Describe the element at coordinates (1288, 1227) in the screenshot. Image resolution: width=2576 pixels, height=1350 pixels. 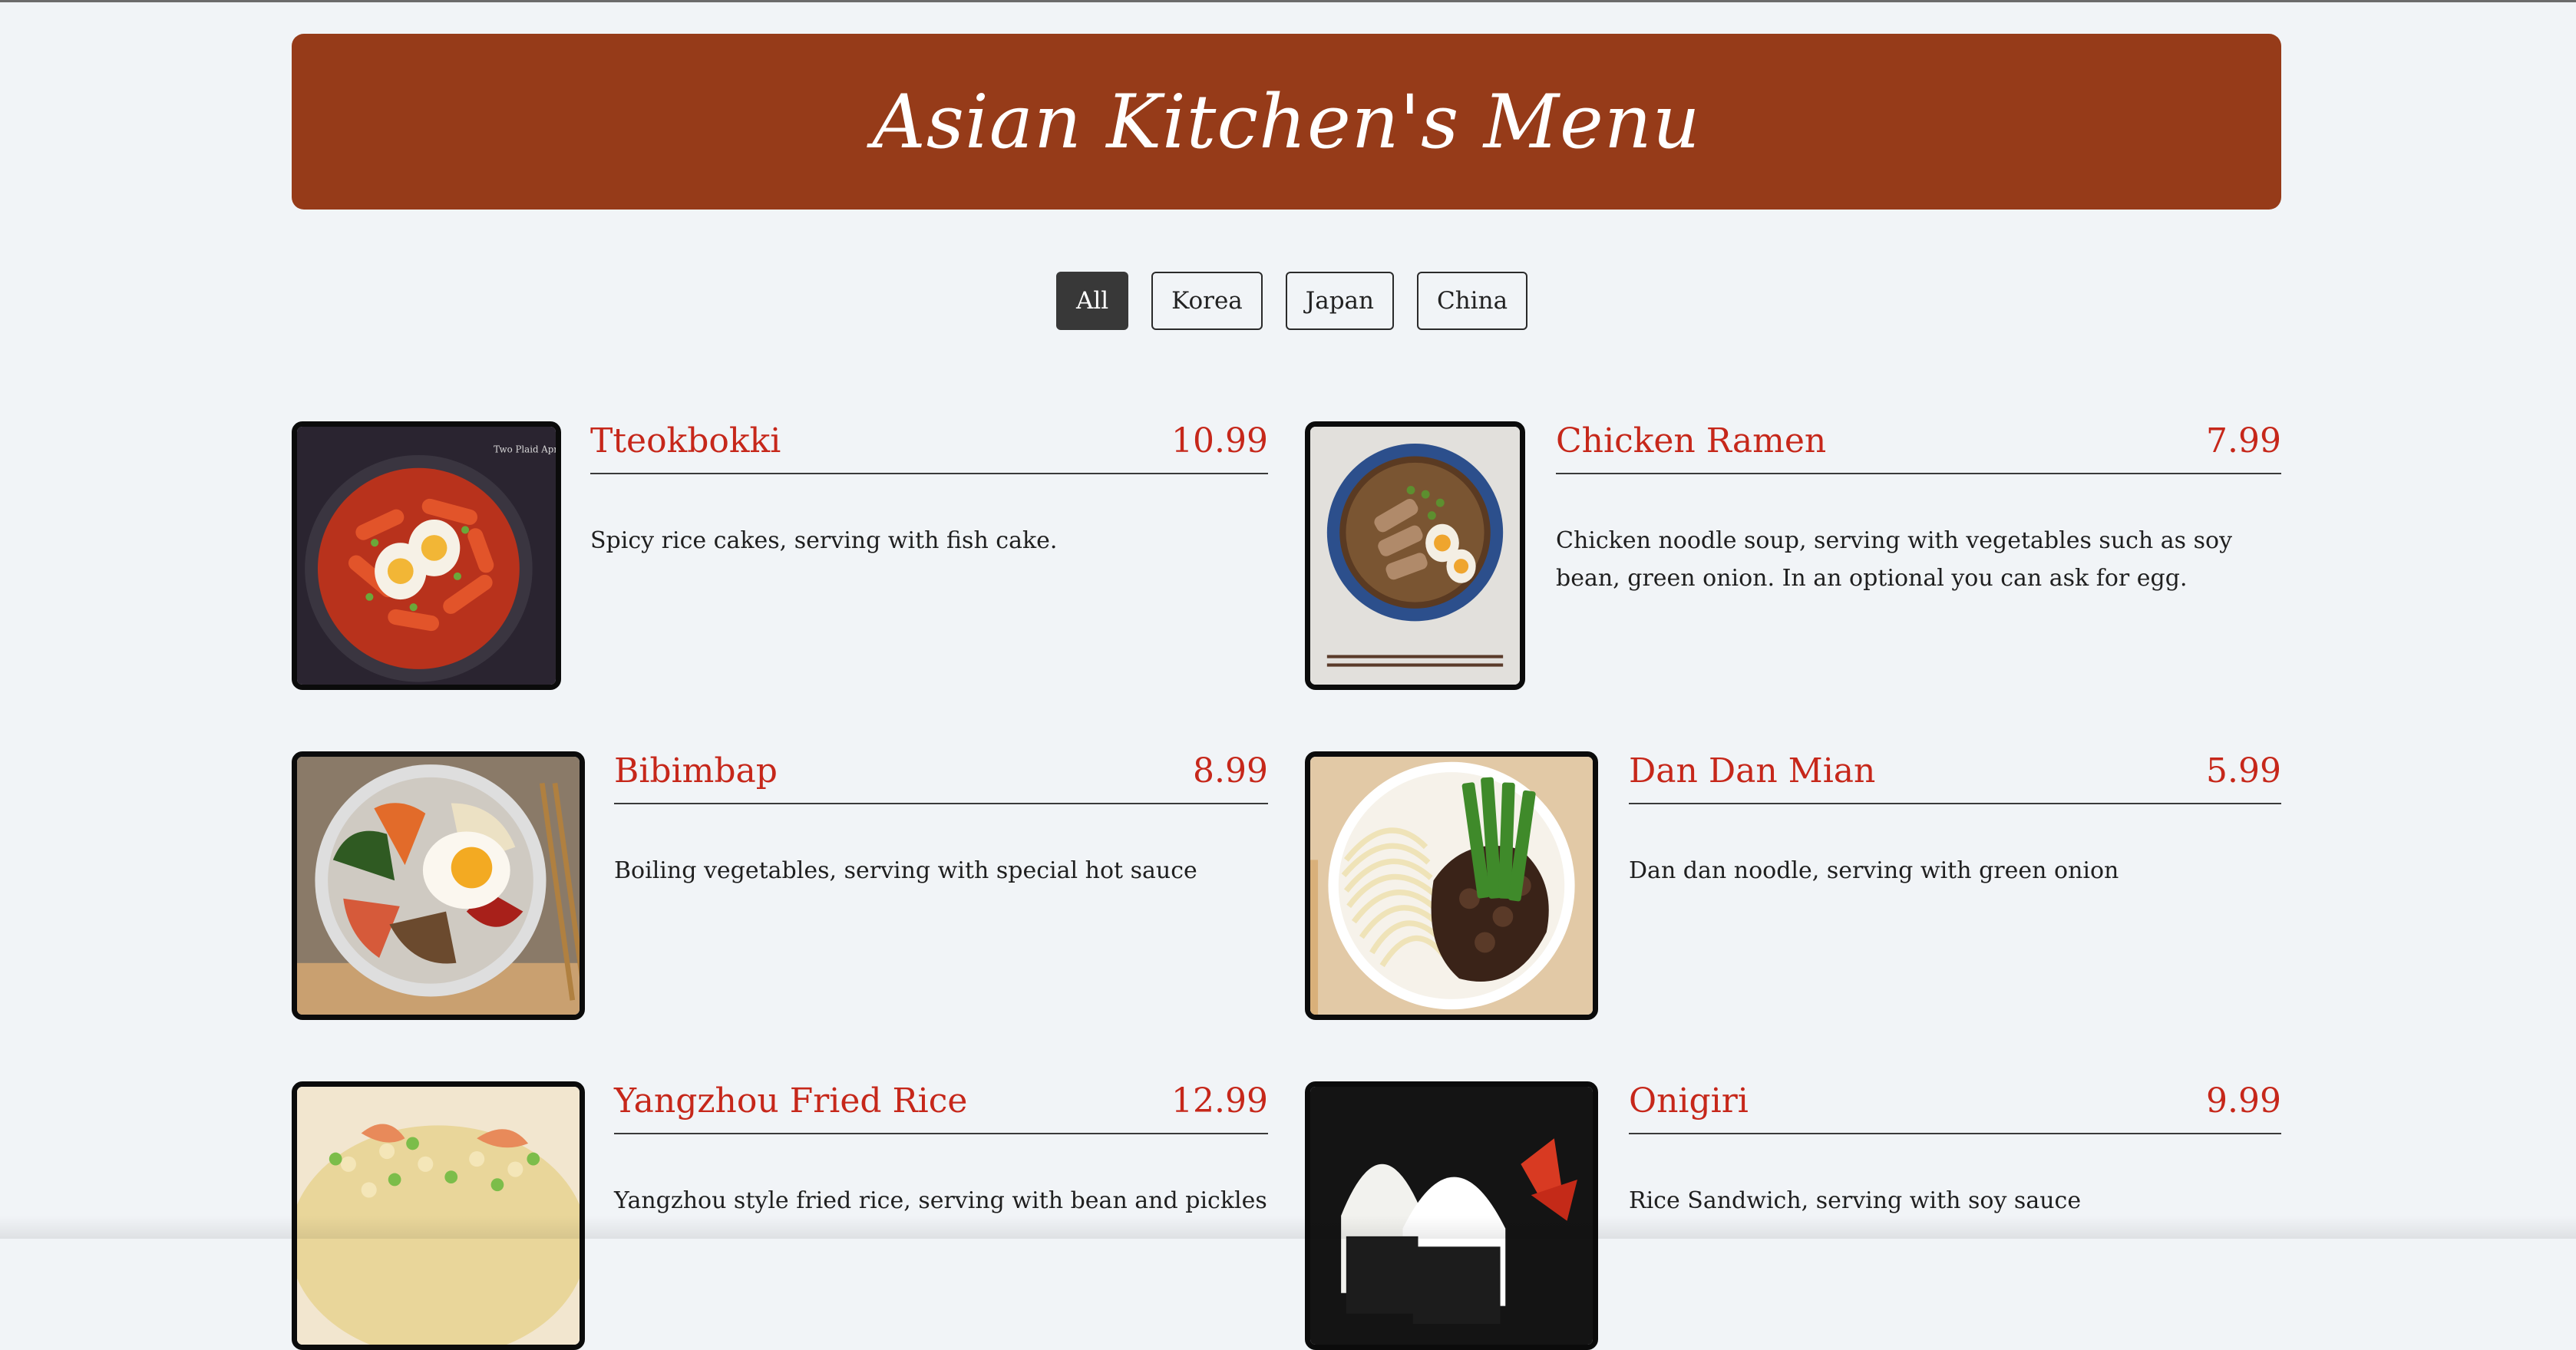
I see `viewport-bottom-shadow` at that location.